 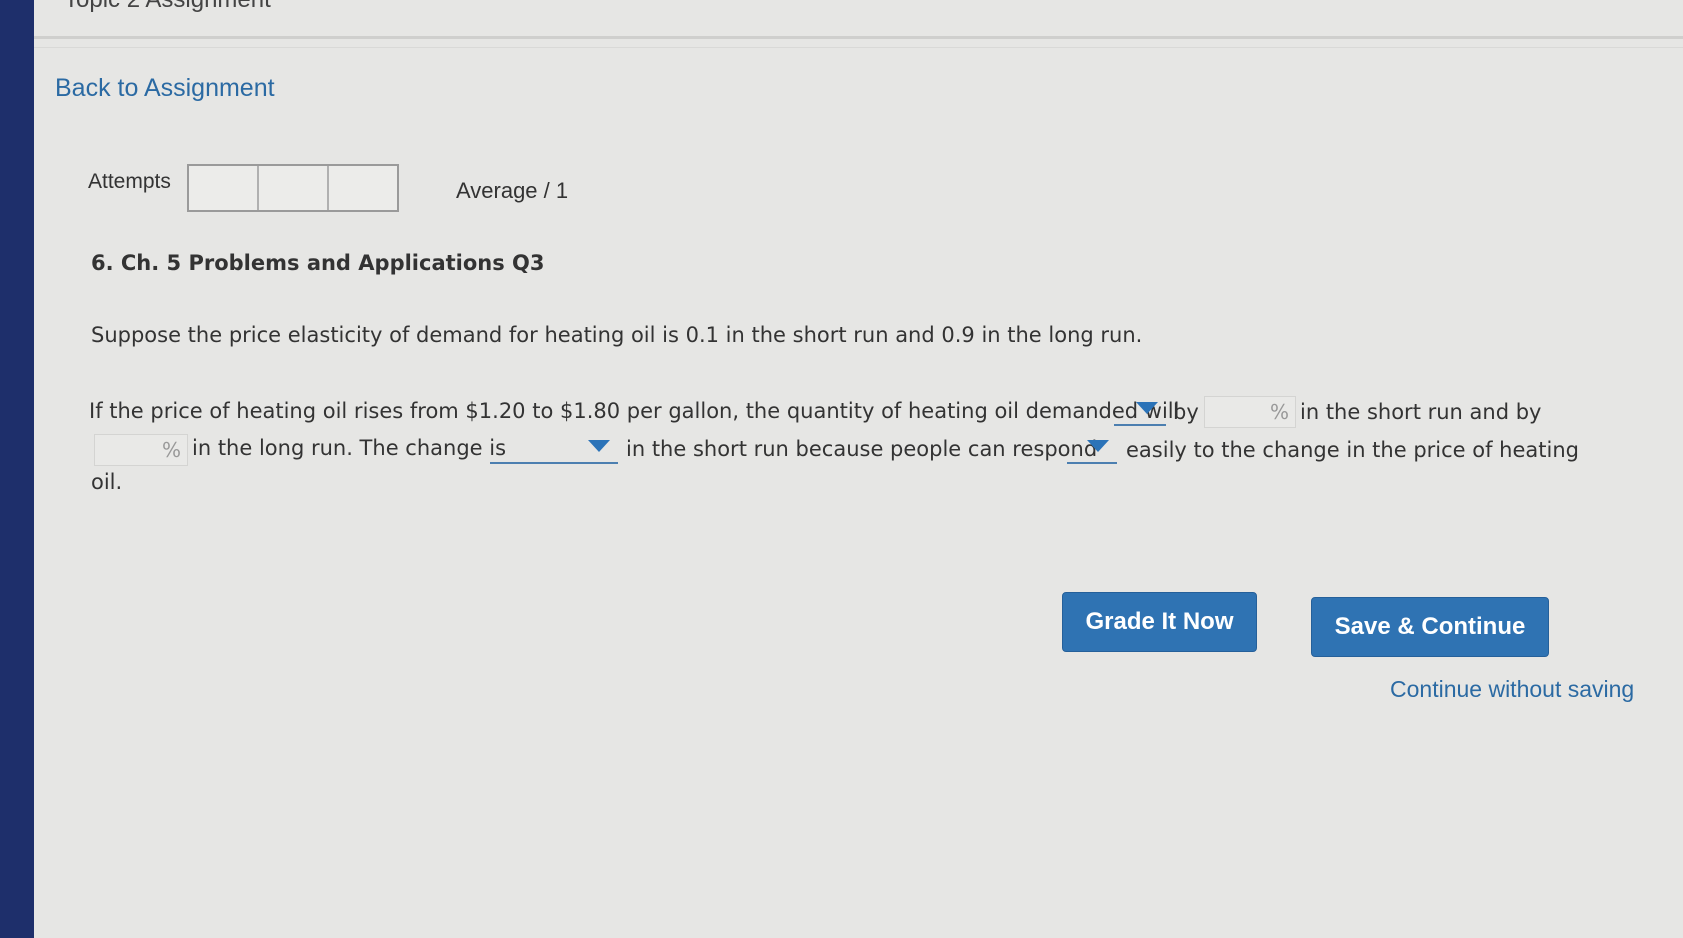 I want to click on question-line1-by: by, so click(x=1186, y=412).